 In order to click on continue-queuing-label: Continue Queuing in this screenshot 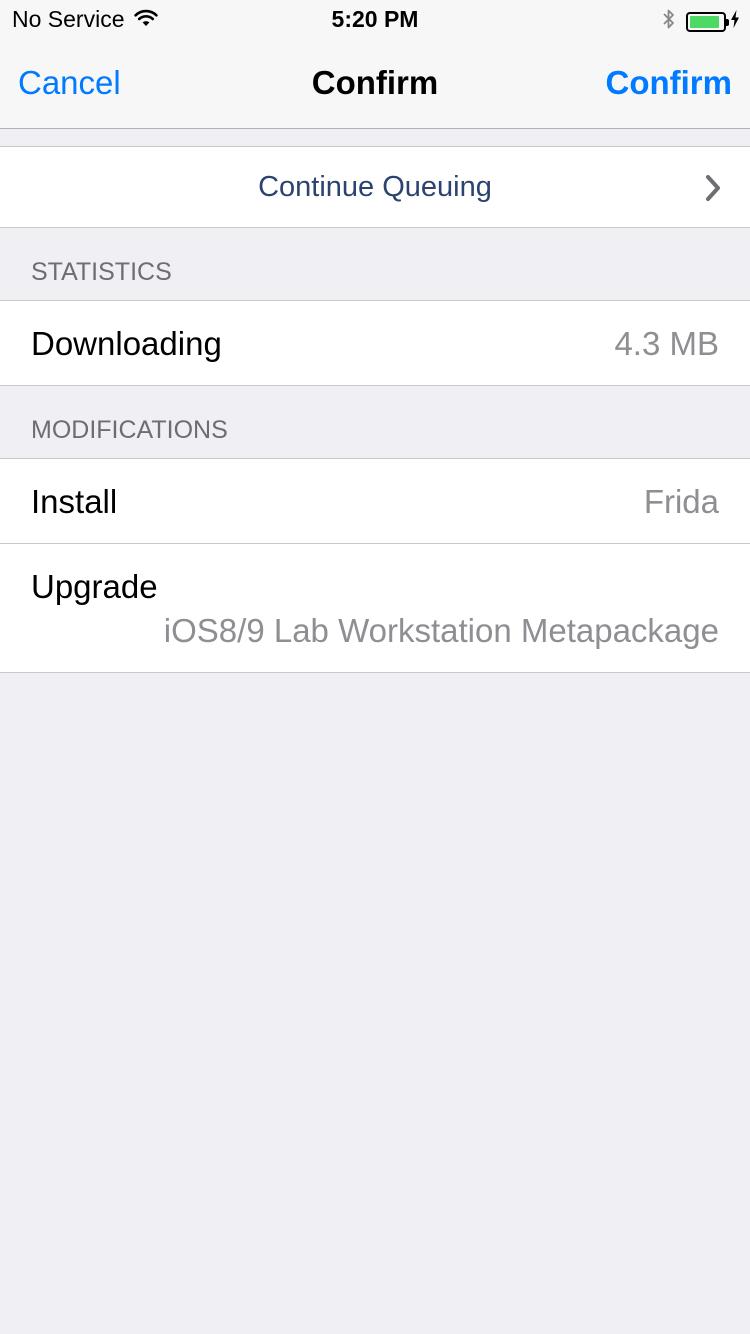, I will do `click(375, 187)`.